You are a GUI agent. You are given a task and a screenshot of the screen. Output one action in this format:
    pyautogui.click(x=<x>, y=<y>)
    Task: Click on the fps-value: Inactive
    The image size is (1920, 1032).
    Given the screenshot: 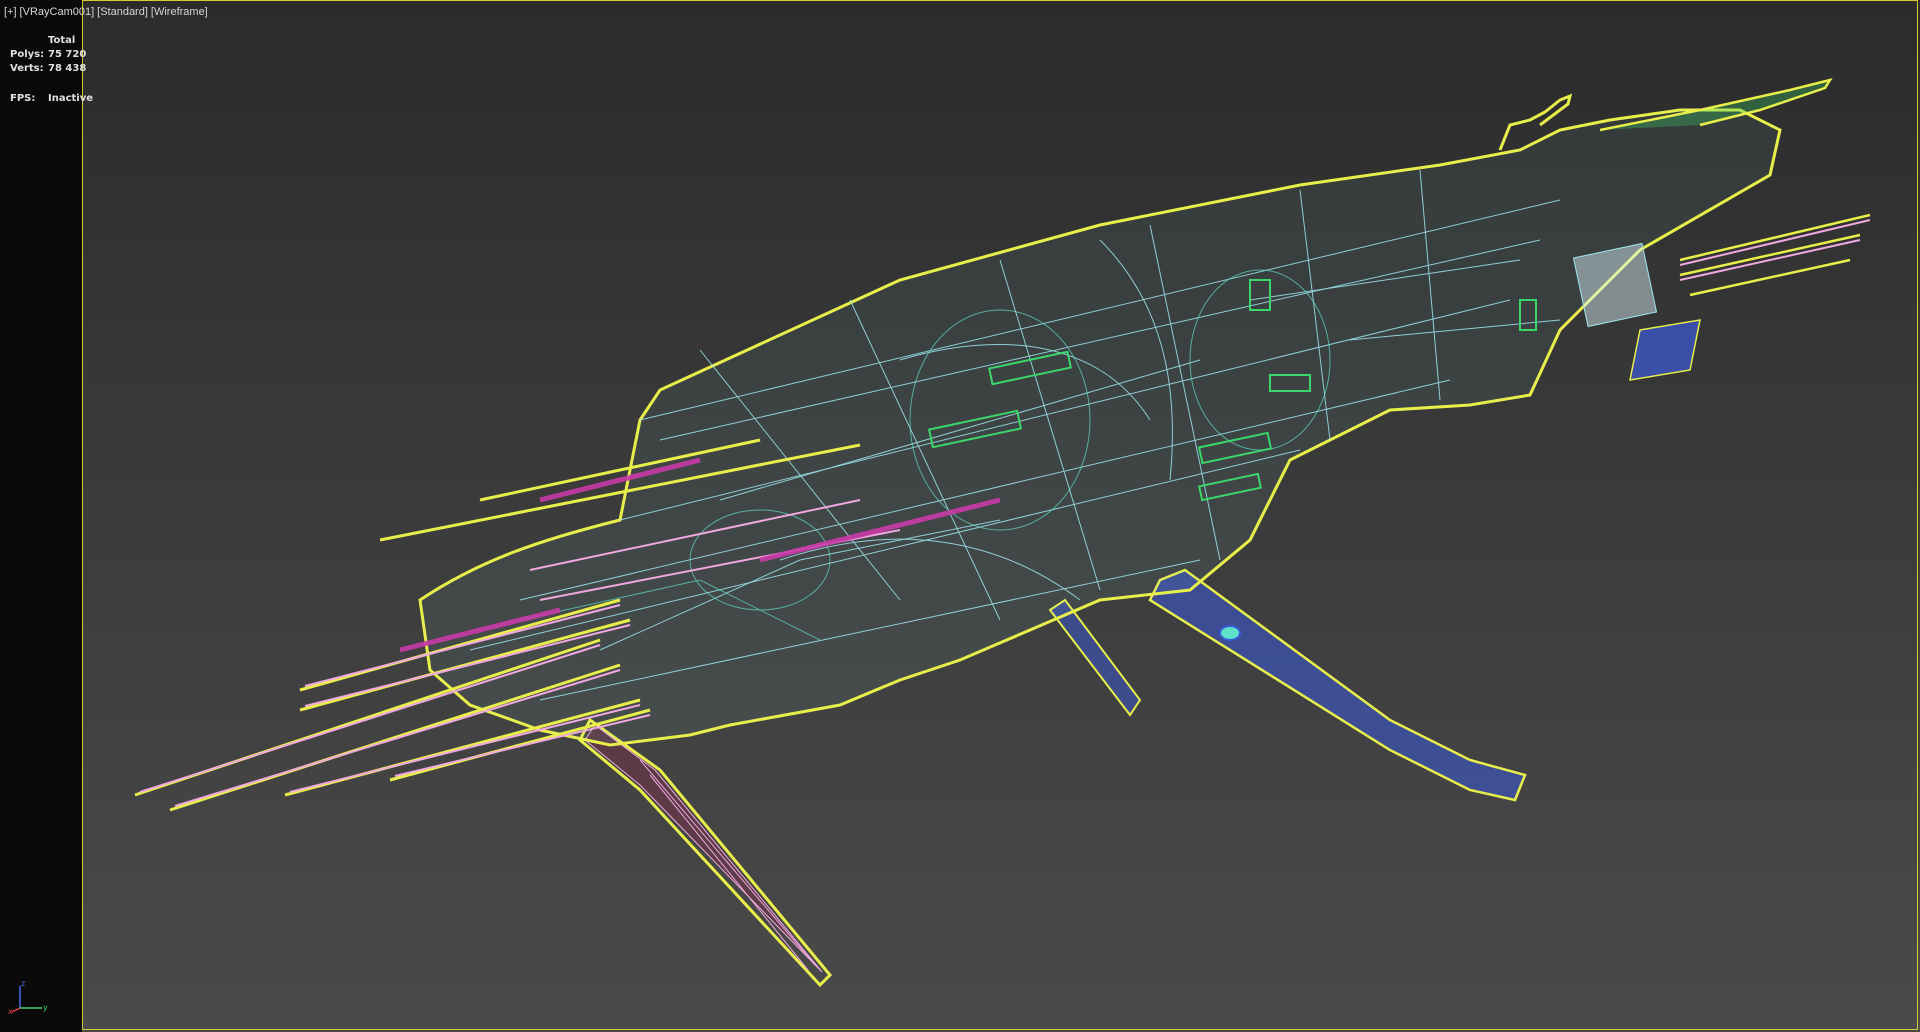 What is the action you would take?
    pyautogui.click(x=71, y=98)
    